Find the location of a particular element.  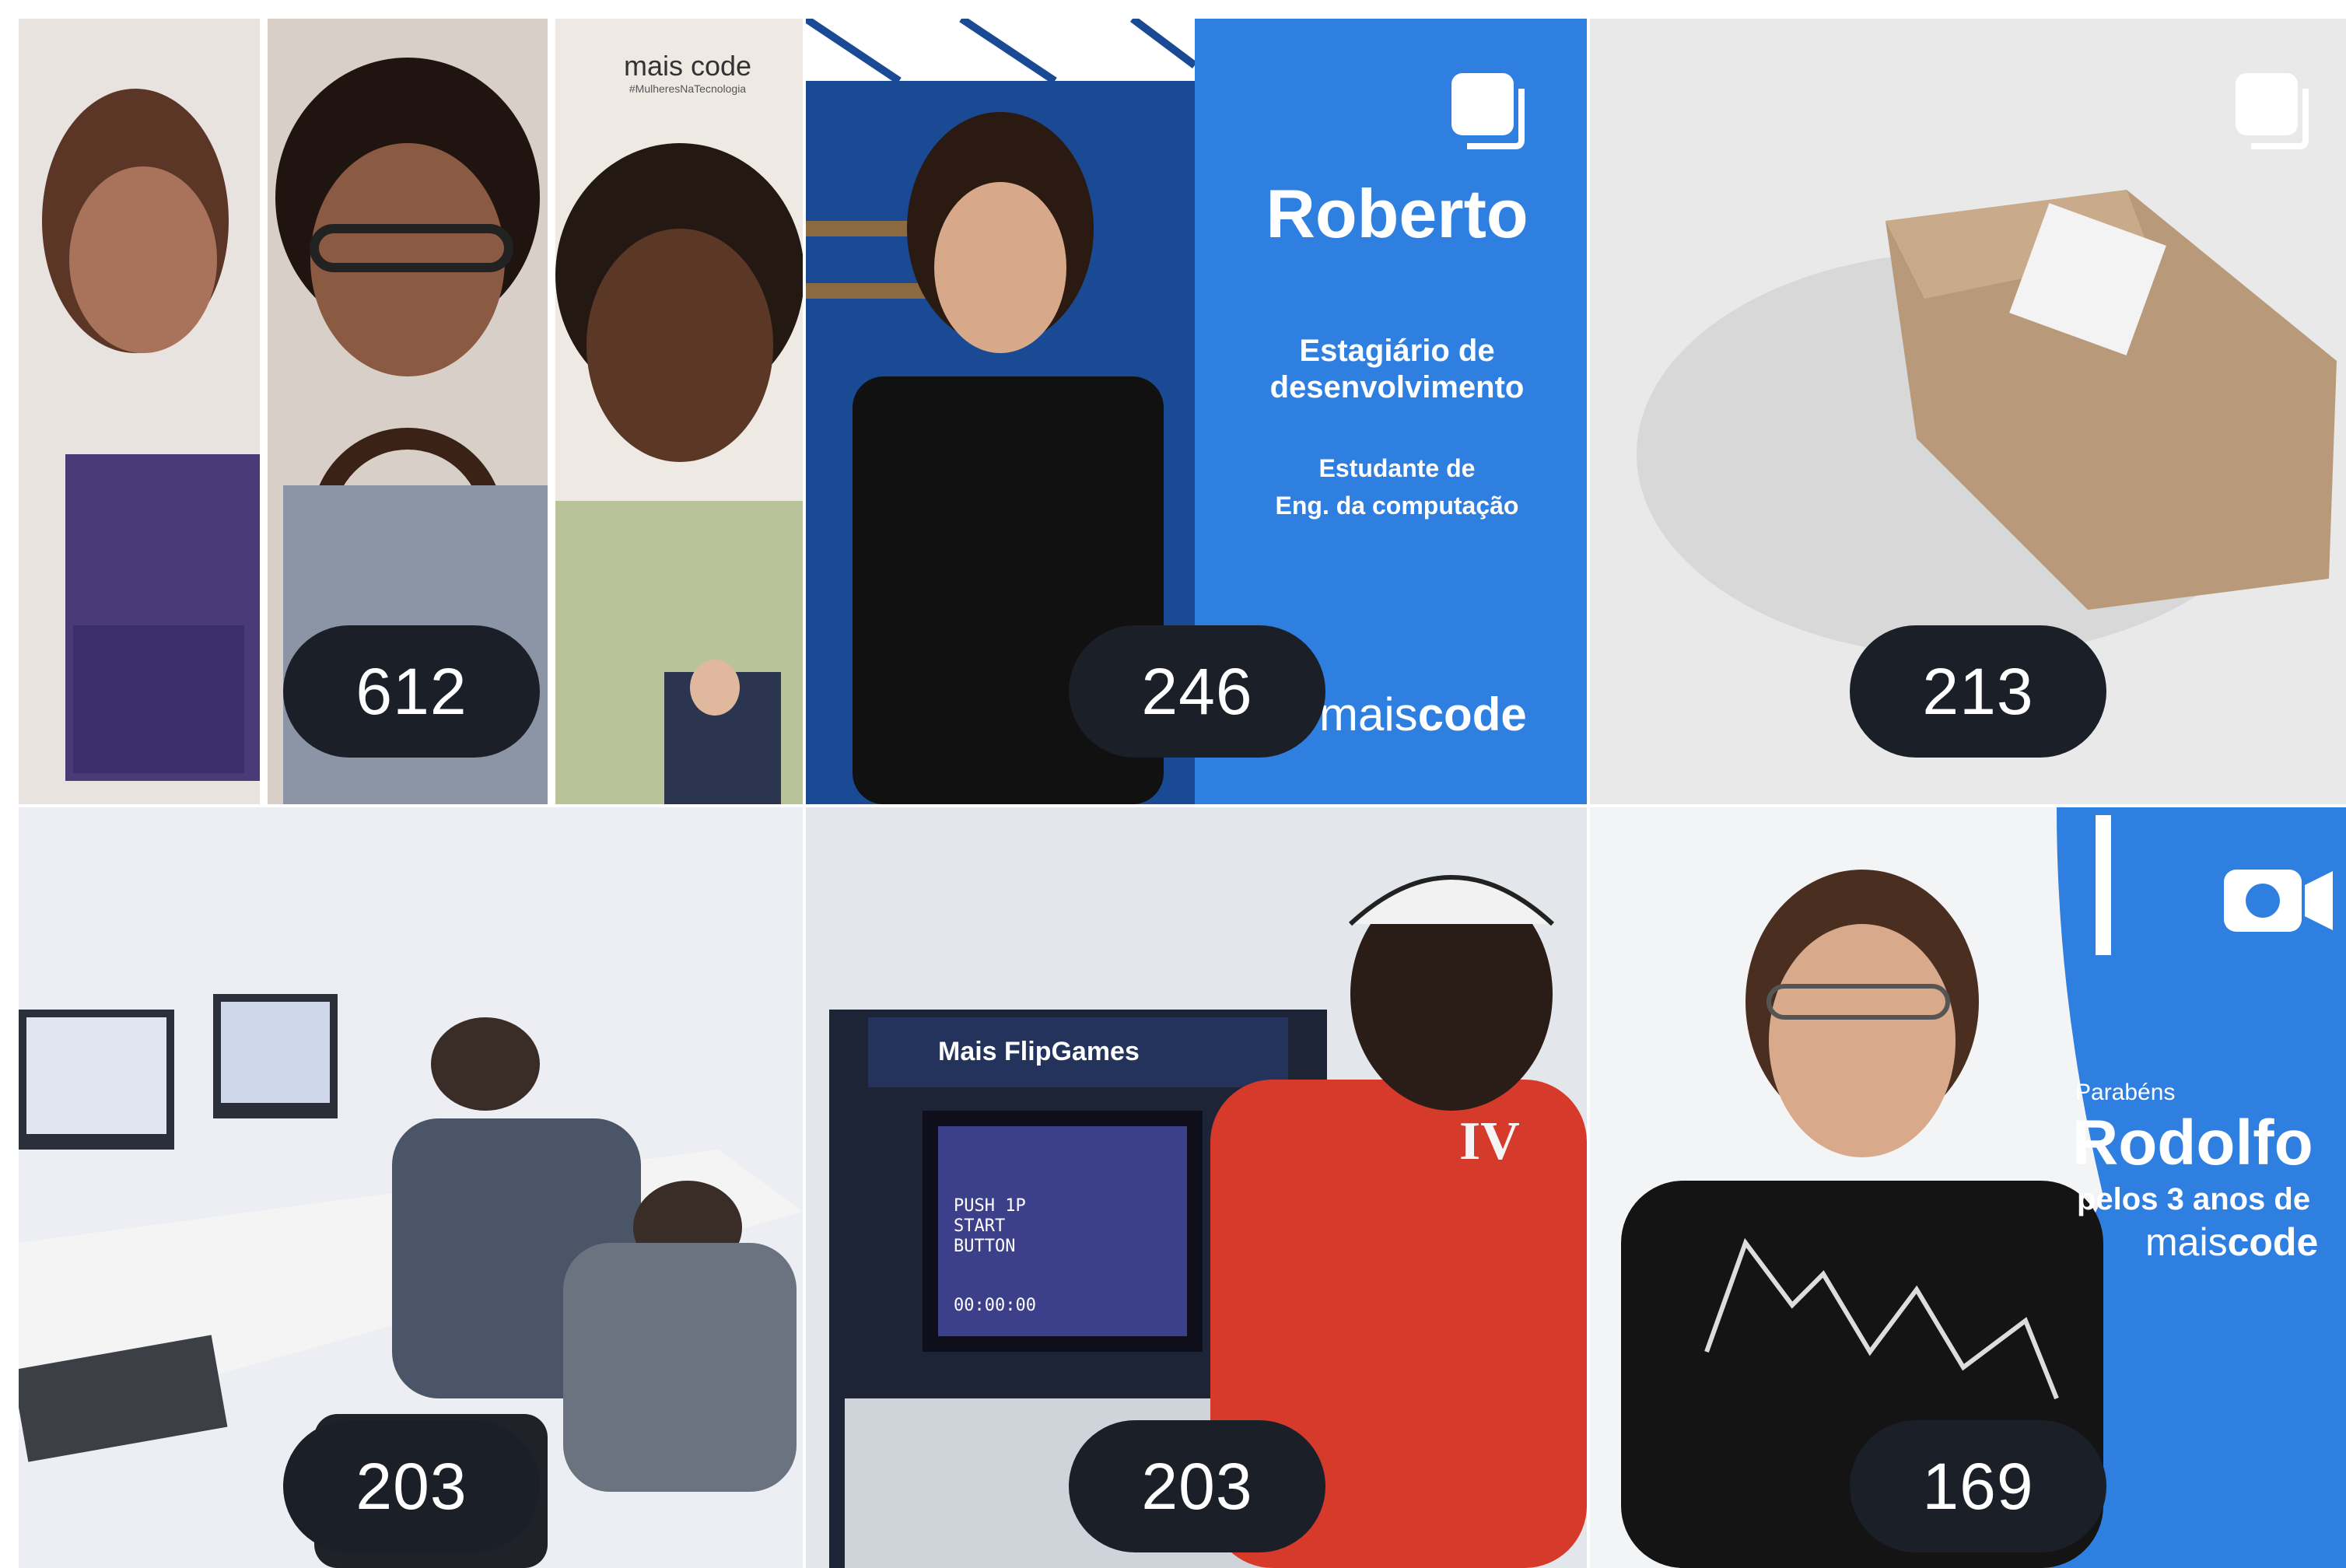

like-count-badge: 169 is located at coordinates (1978, 1486).